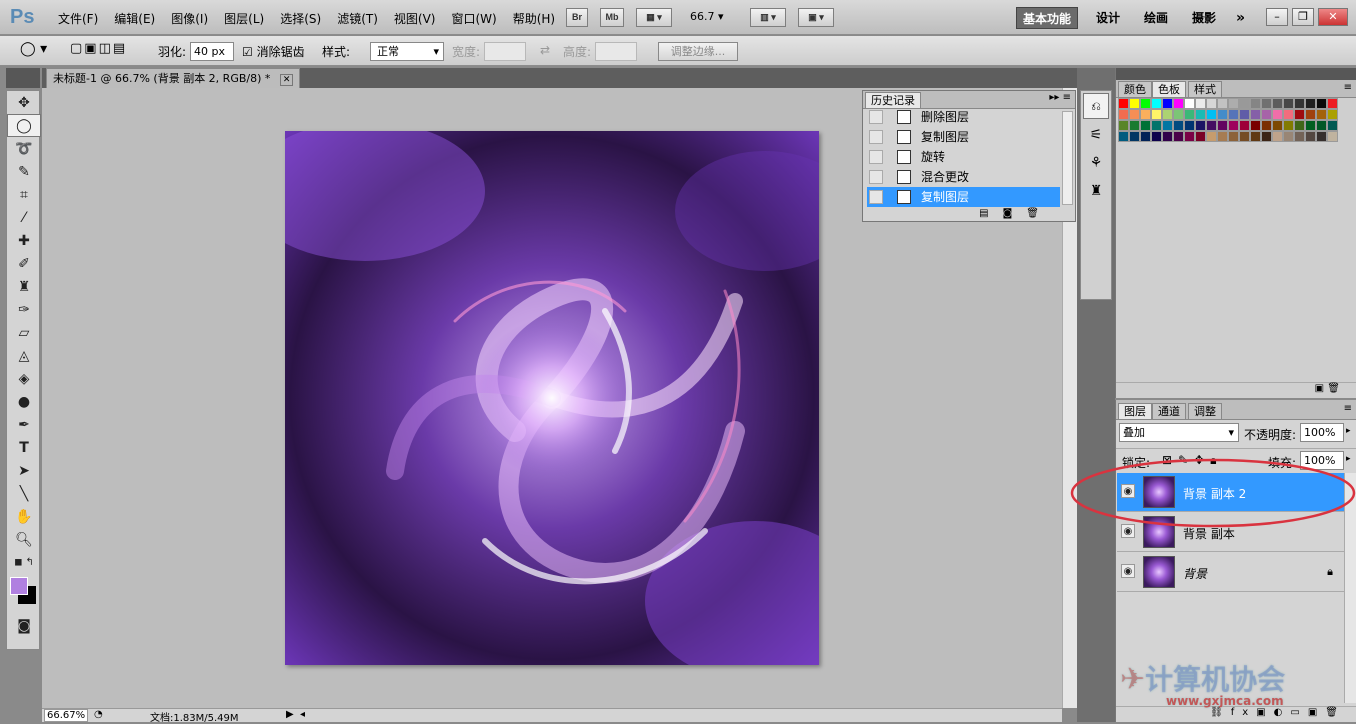 This screenshot has width=1356, height=724. Describe the element at coordinates (963, 157) in the screenshot. I see `history-item: 旋转` at that location.